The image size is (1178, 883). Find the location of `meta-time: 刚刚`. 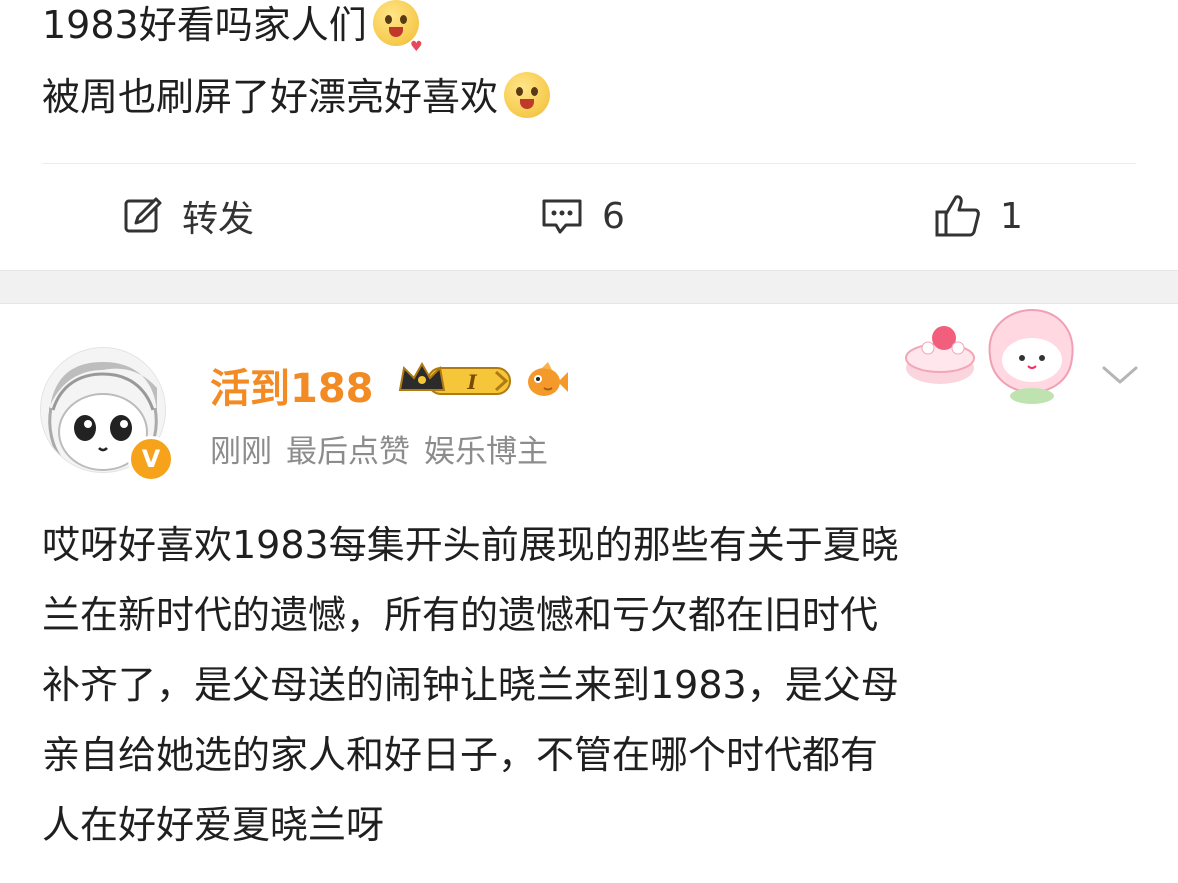

meta-time: 刚刚 is located at coordinates (241, 452).